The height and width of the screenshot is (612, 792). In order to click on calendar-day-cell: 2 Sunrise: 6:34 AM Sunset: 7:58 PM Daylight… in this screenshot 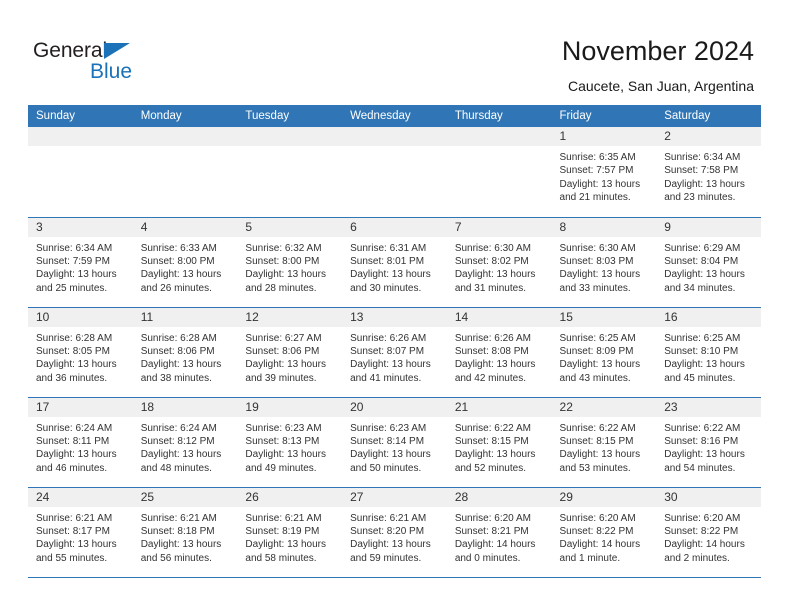, I will do `click(708, 172)`.